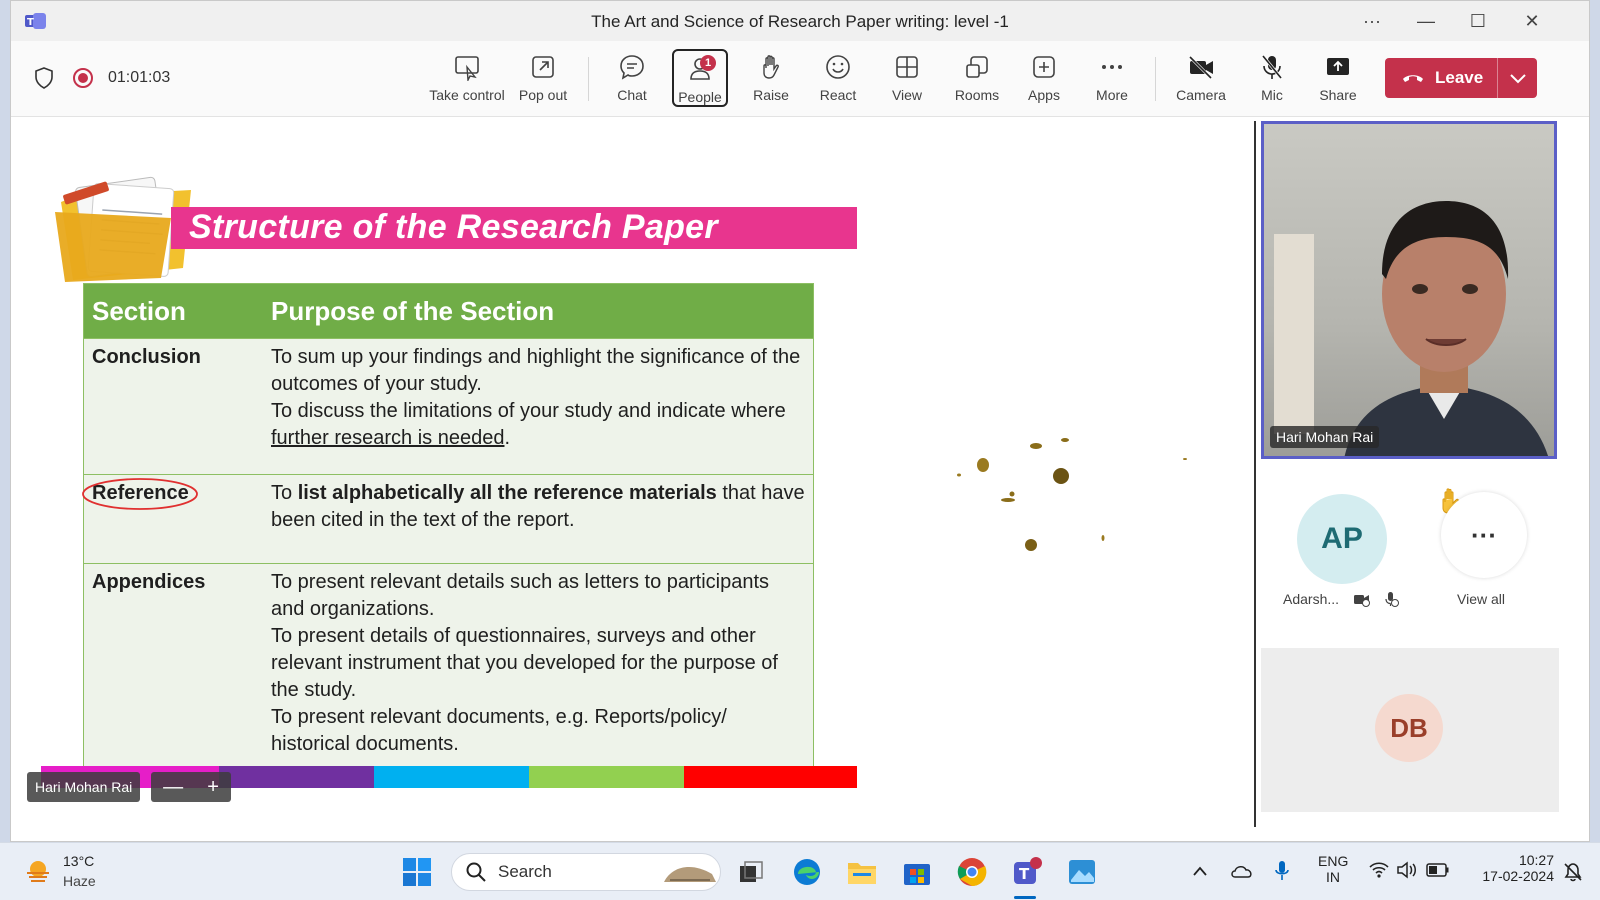  I want to click on shield-icon, so click(44, 78).